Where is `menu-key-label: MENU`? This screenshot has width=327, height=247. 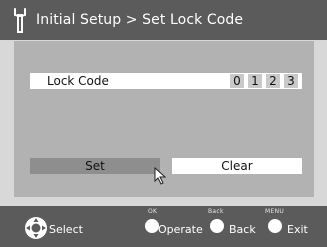 menu-key-label: MENU is located at coordinates (275, 211).